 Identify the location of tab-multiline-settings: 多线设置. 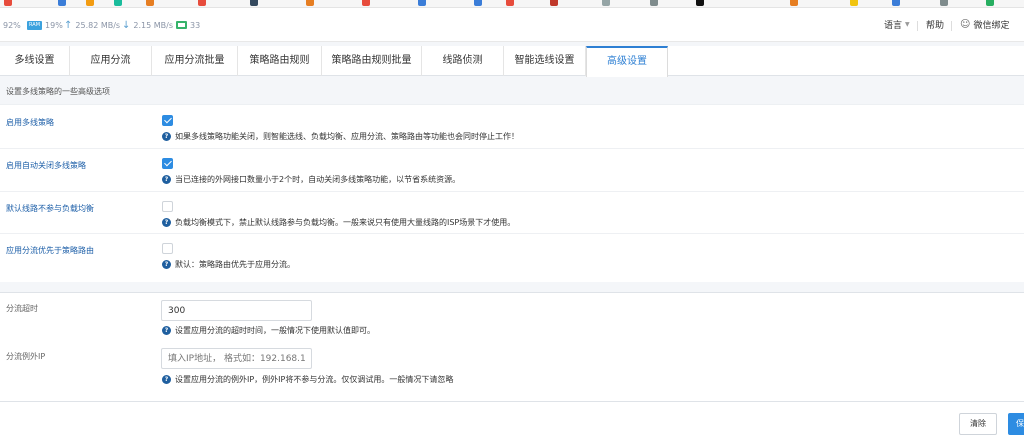
(35, 61).